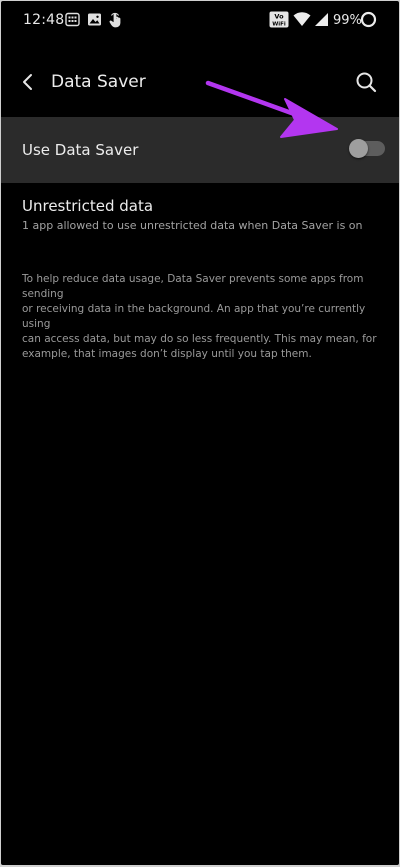 The width and height of the screenshot is (400, 867). Describe the element at coordinates (98, 82) in the screenshot. I see `page-title: Data Saver` at that location.